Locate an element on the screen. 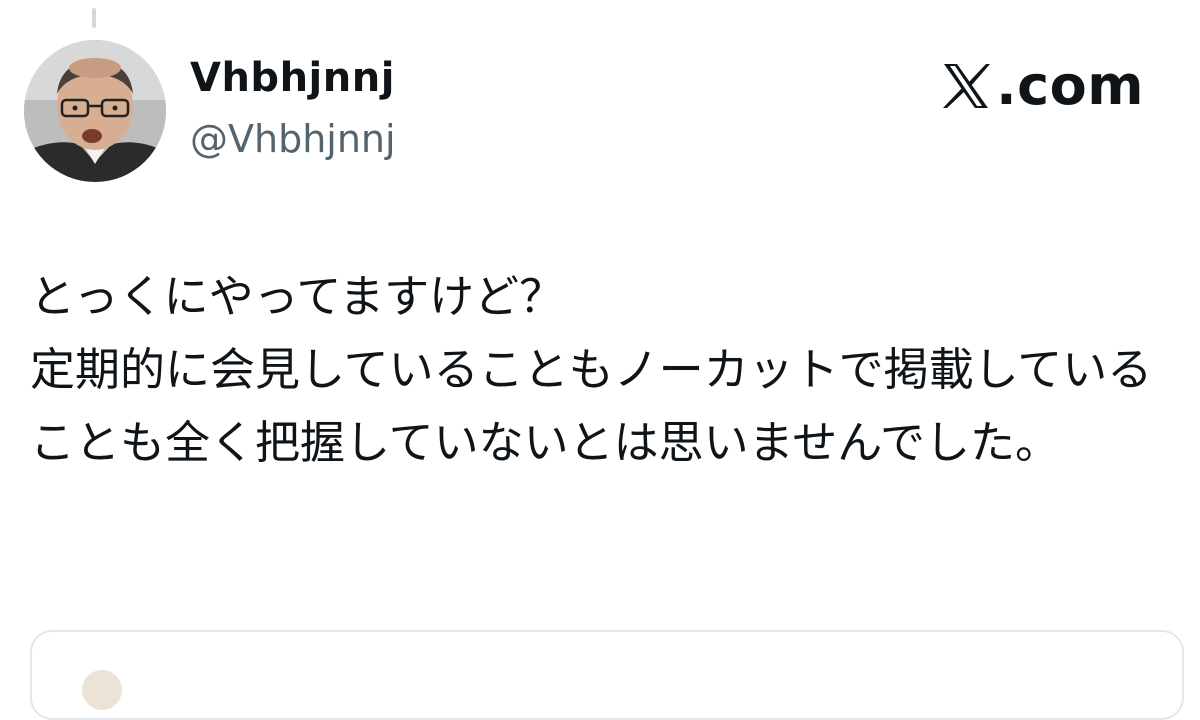 The width and height of the screenshot is (1200, 720). avatar-photo-icon is located at coordinates (95, 111).